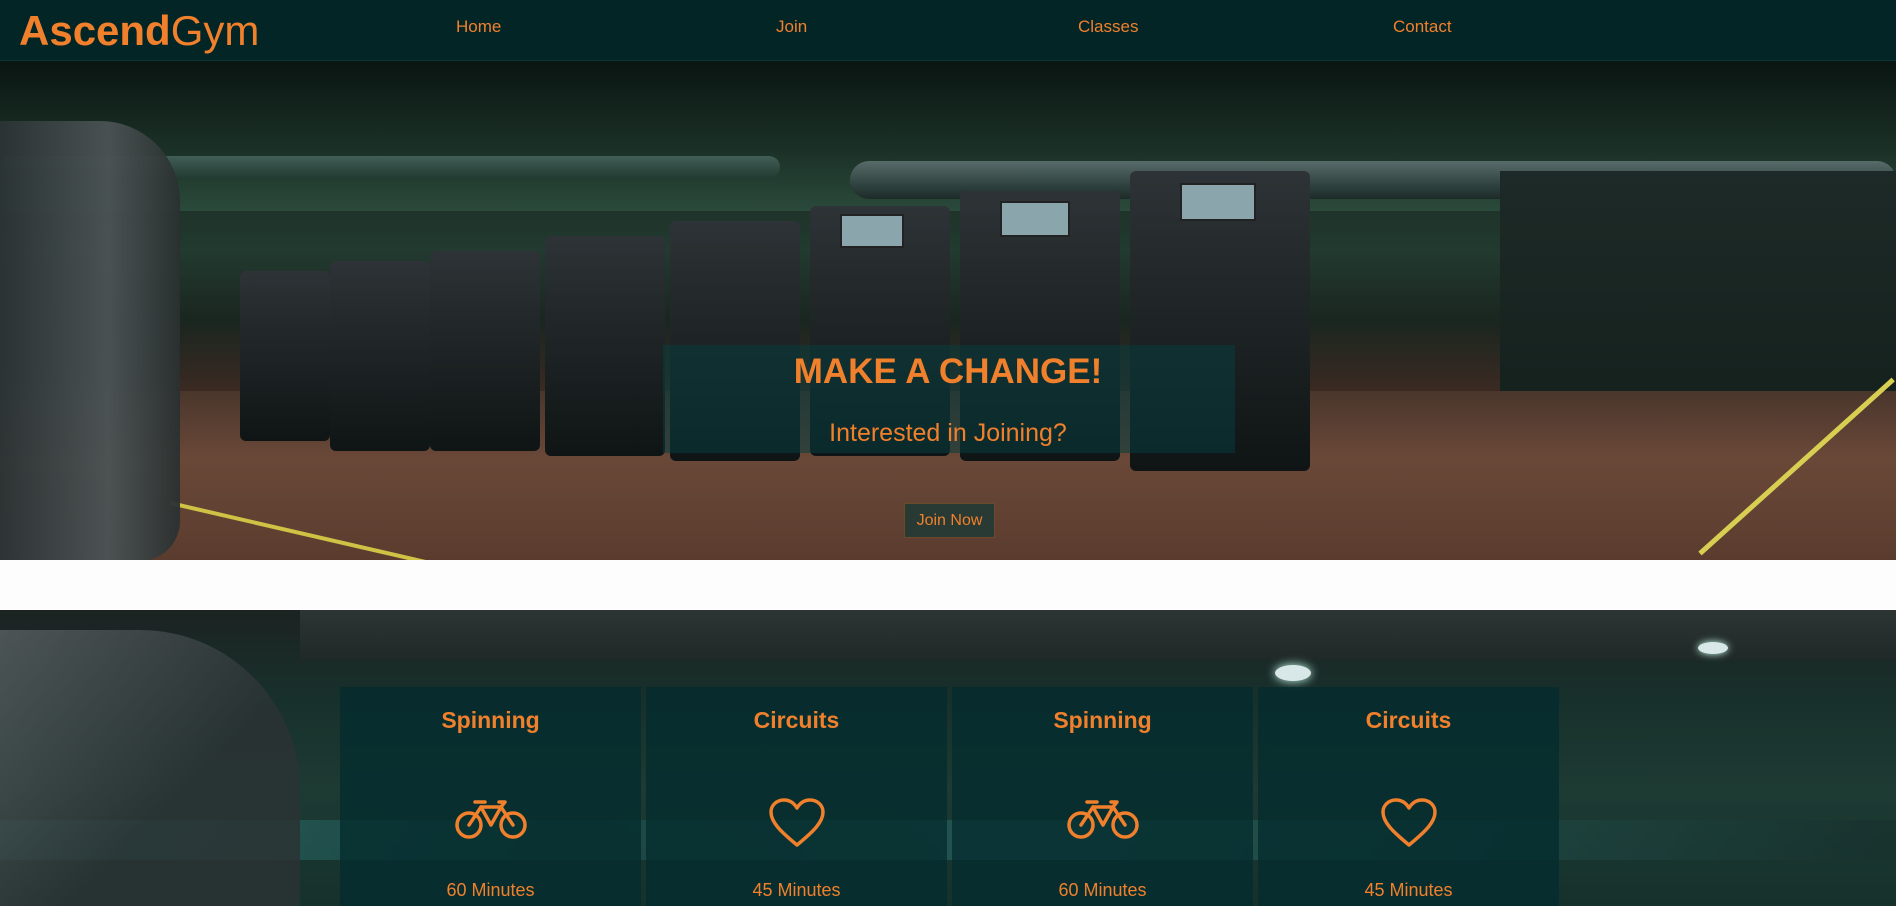  Describe the element at coordinates (1108, 27) in the screenshot. I see `nav-item-classes: Classes` at that location.